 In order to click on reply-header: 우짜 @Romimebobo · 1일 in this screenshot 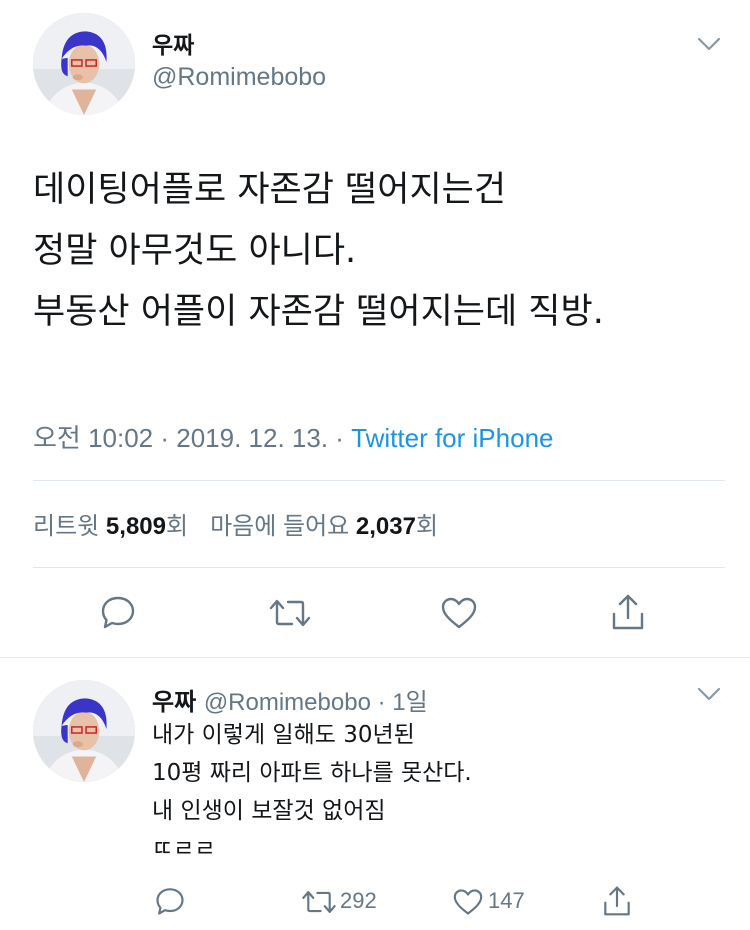, I will do `click(290, 699)`.